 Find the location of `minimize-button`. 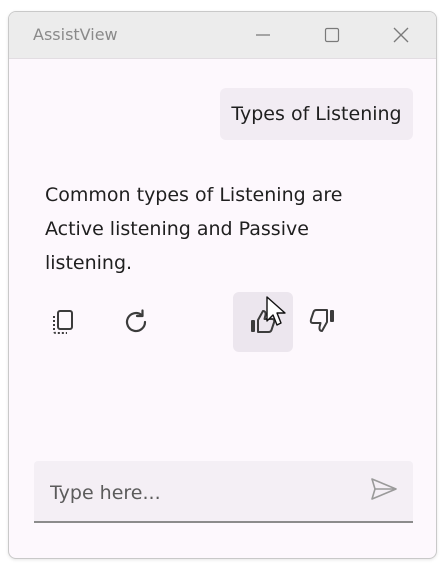

minimize-button is located at coordinates (263, 35).